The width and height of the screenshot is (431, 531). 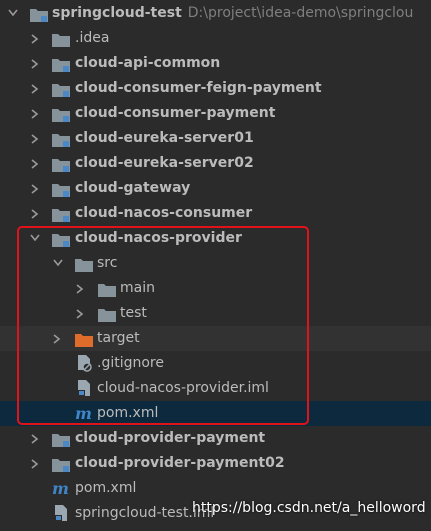 I want to click on tree-item-label: cloud-eureka-server01, so click(x=164, y=138).